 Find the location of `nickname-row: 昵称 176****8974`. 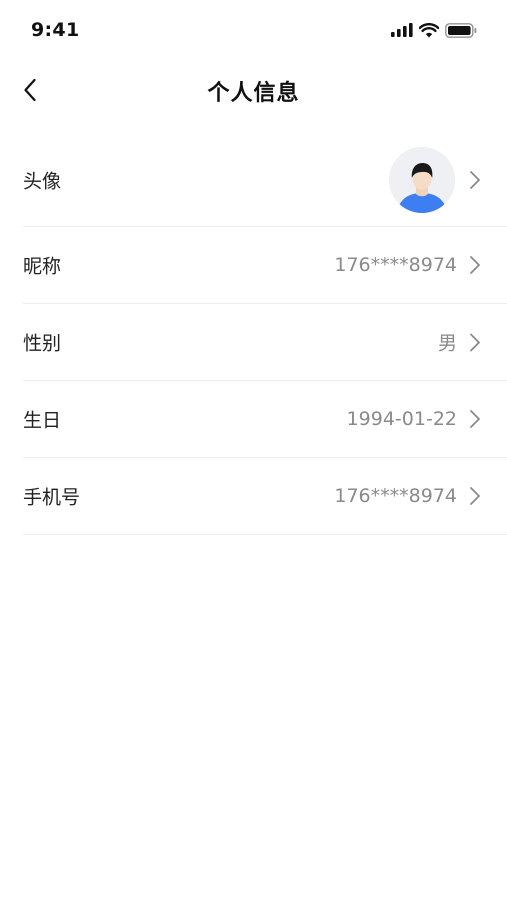

nickname-row: 昵称 176****8974 is located at coordinates (265, 265).